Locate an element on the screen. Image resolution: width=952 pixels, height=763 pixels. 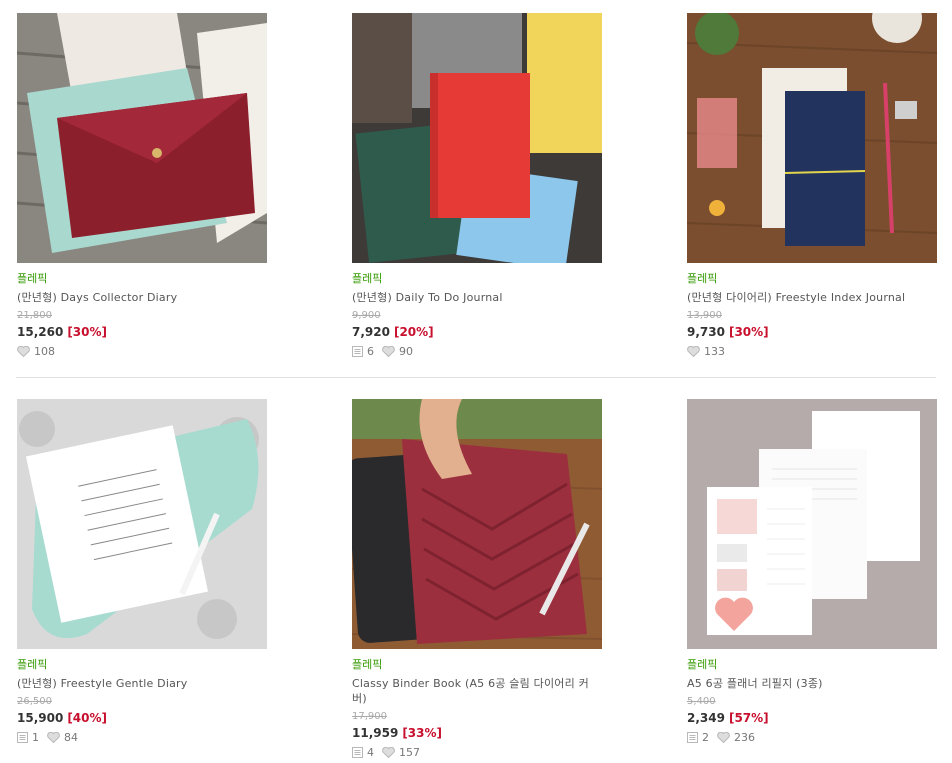
review-count: 6 is located at coordinates (363, 351).